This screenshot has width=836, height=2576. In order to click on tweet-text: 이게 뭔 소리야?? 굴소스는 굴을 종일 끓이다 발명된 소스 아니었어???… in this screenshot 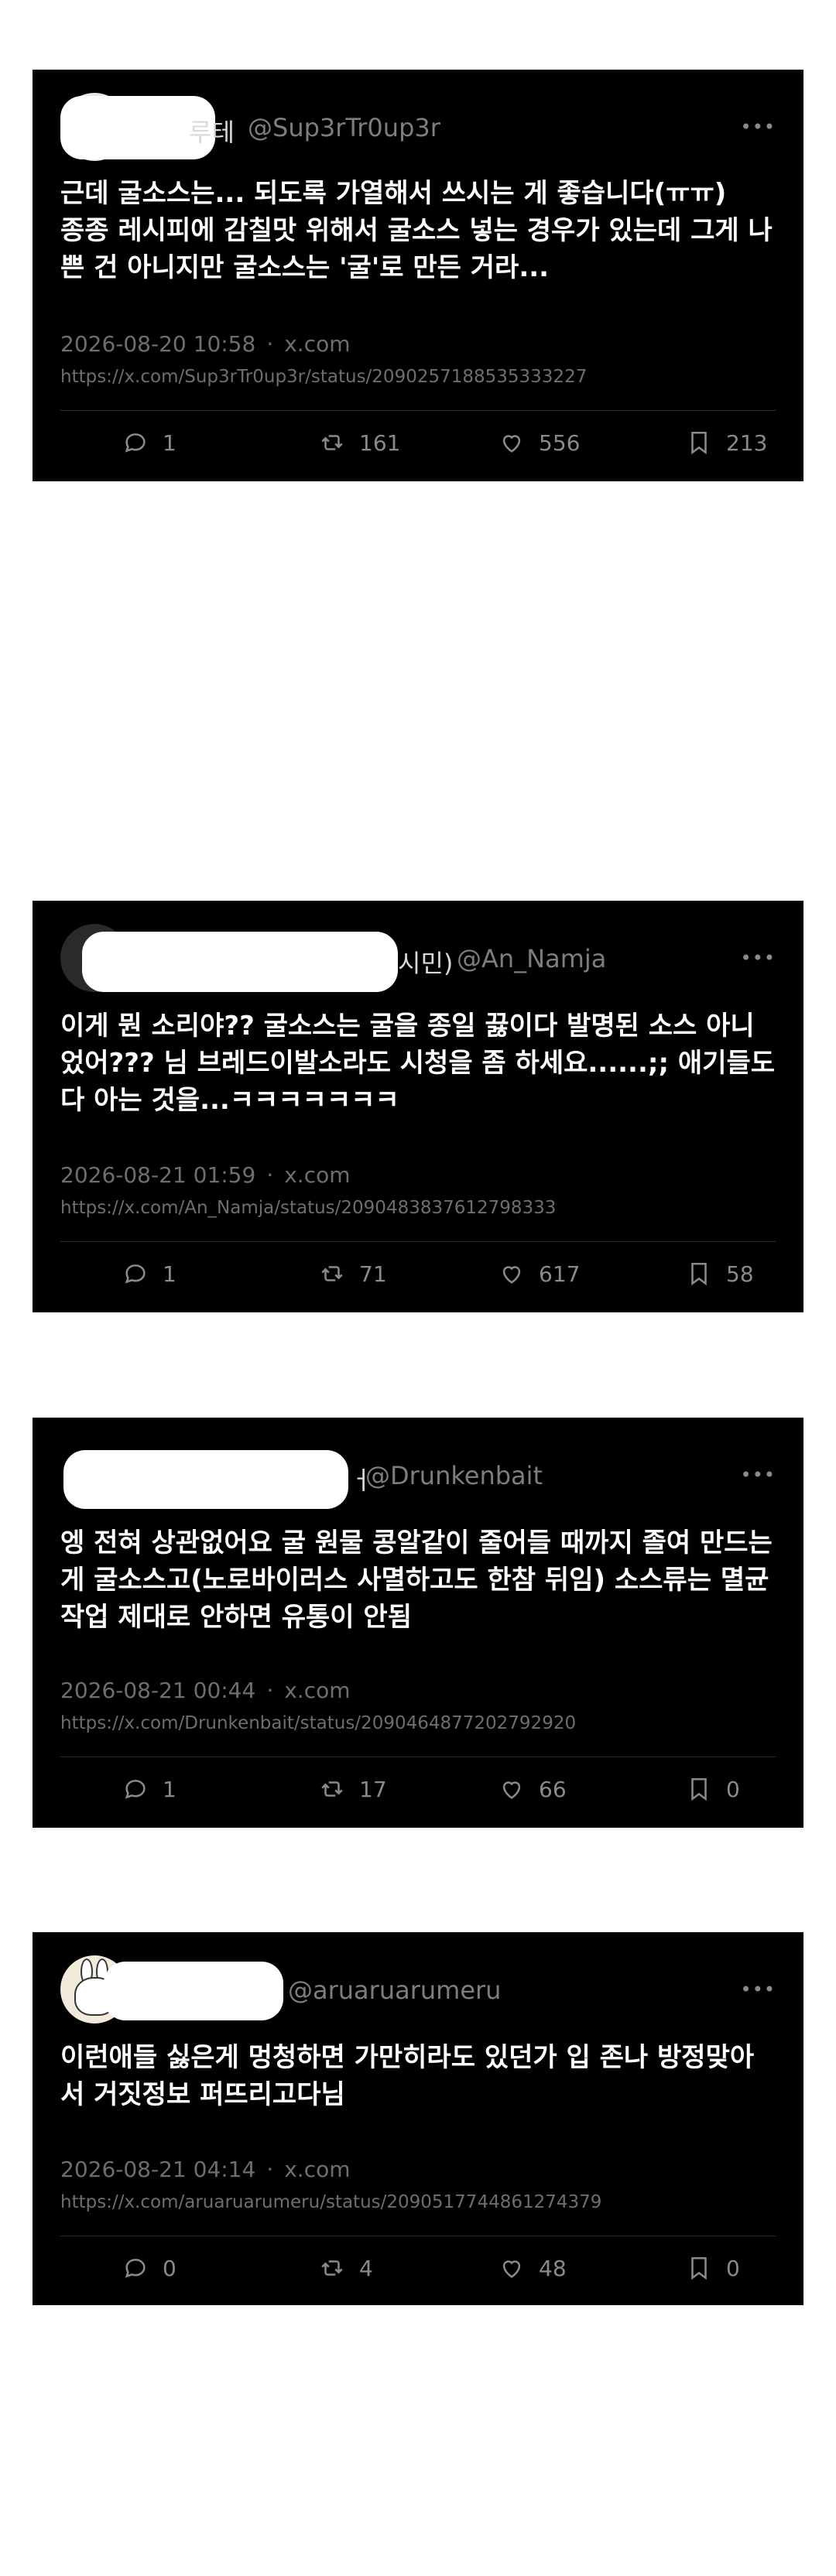, I will do `click(422, 1064)`.